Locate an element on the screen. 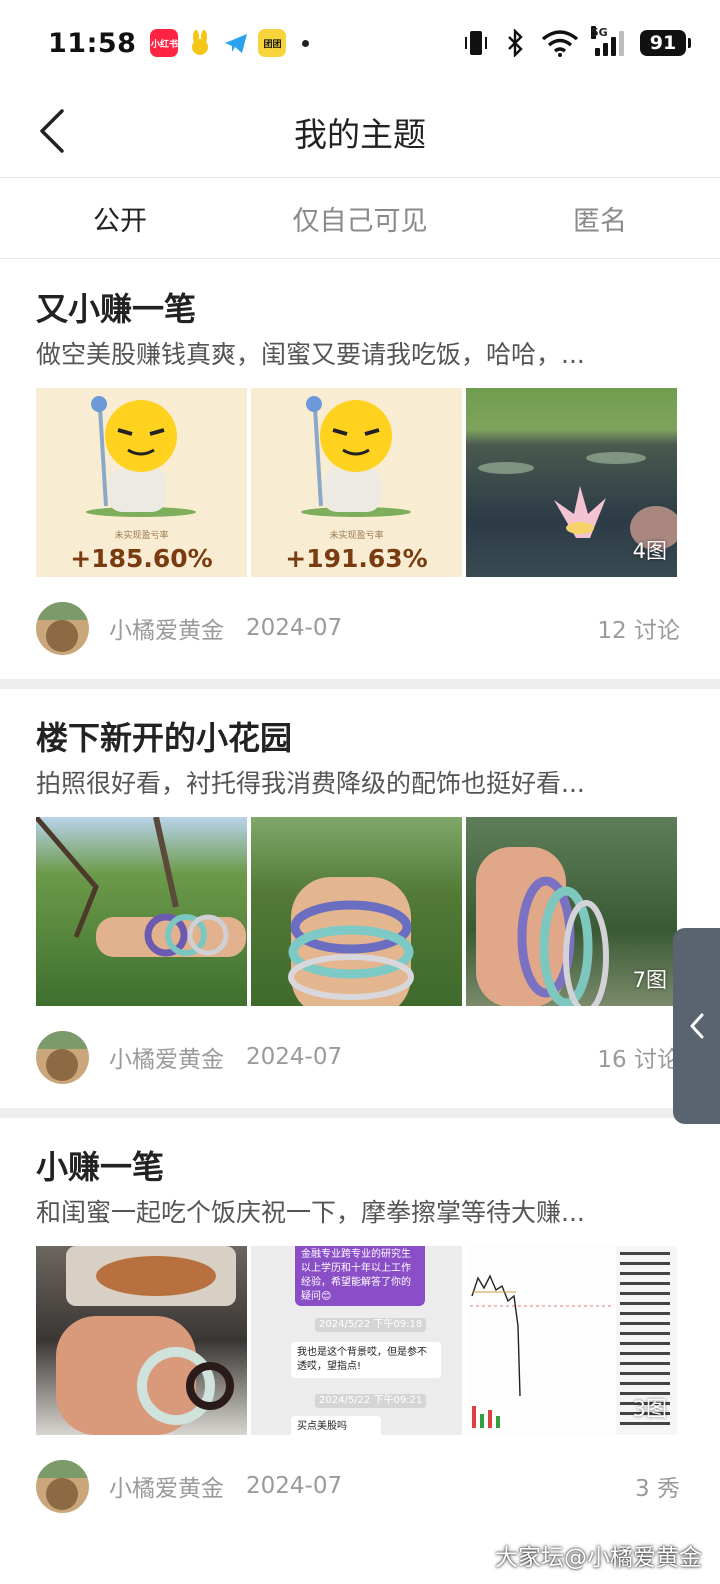 The width and height of the screenshot is (720, 1584). battery-level: 91 is located at coordinates (663, 43).